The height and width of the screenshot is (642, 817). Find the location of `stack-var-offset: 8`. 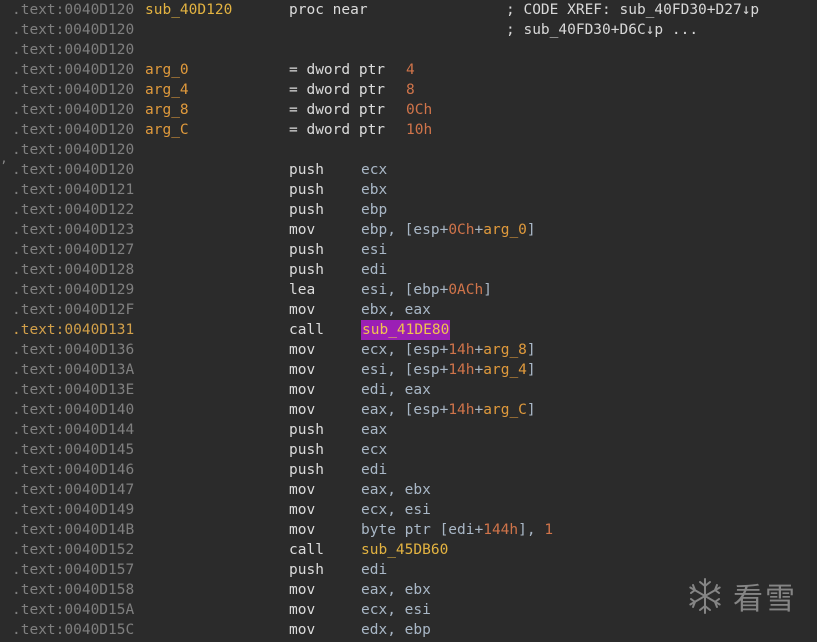

stack-var-offset: 8 is located at coordinates (410, 90).